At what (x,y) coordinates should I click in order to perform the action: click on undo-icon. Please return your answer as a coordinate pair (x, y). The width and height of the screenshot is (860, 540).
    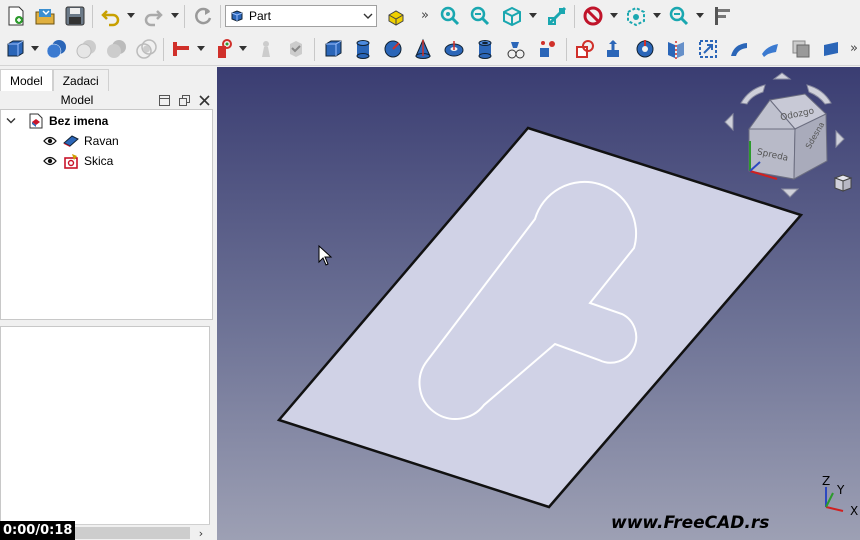
    Looking at the image, I should click on (111, 16).